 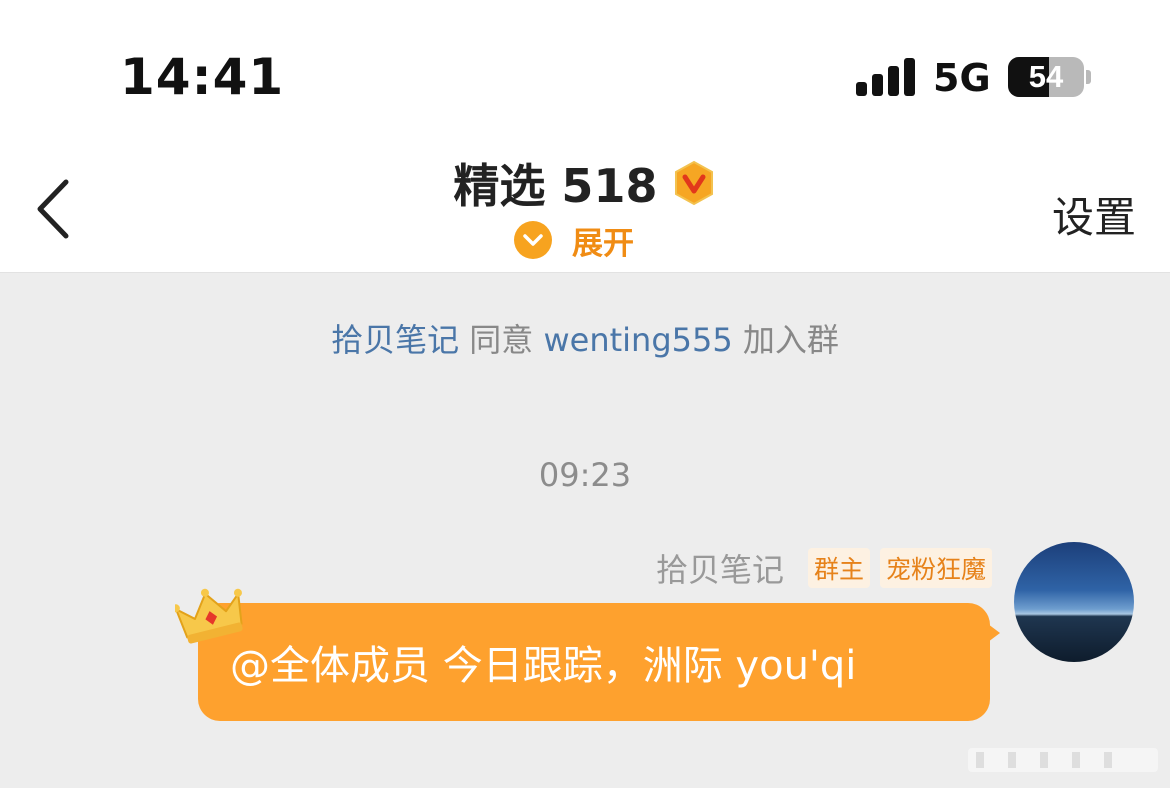 I want to click on crown-icon, so click(x=209, y=616).